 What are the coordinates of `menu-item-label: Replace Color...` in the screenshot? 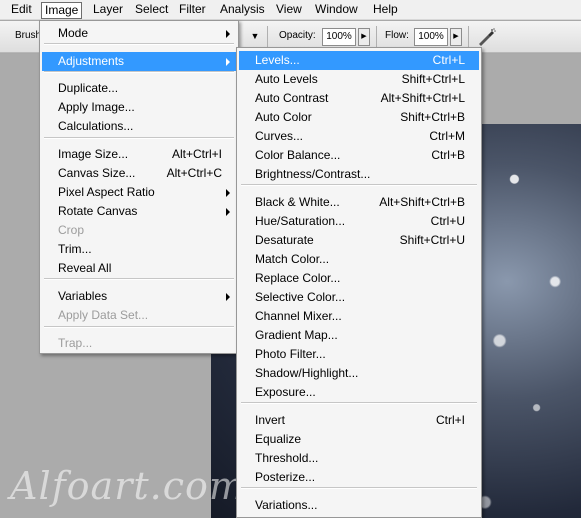 It's located at (298, 278).